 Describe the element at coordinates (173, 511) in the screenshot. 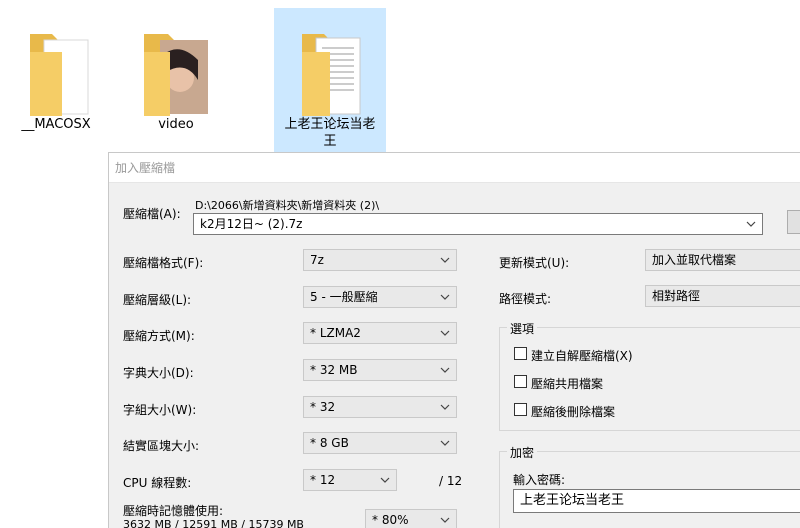

I see `memory-label: 壓縮時記憶體使用:` at that location.